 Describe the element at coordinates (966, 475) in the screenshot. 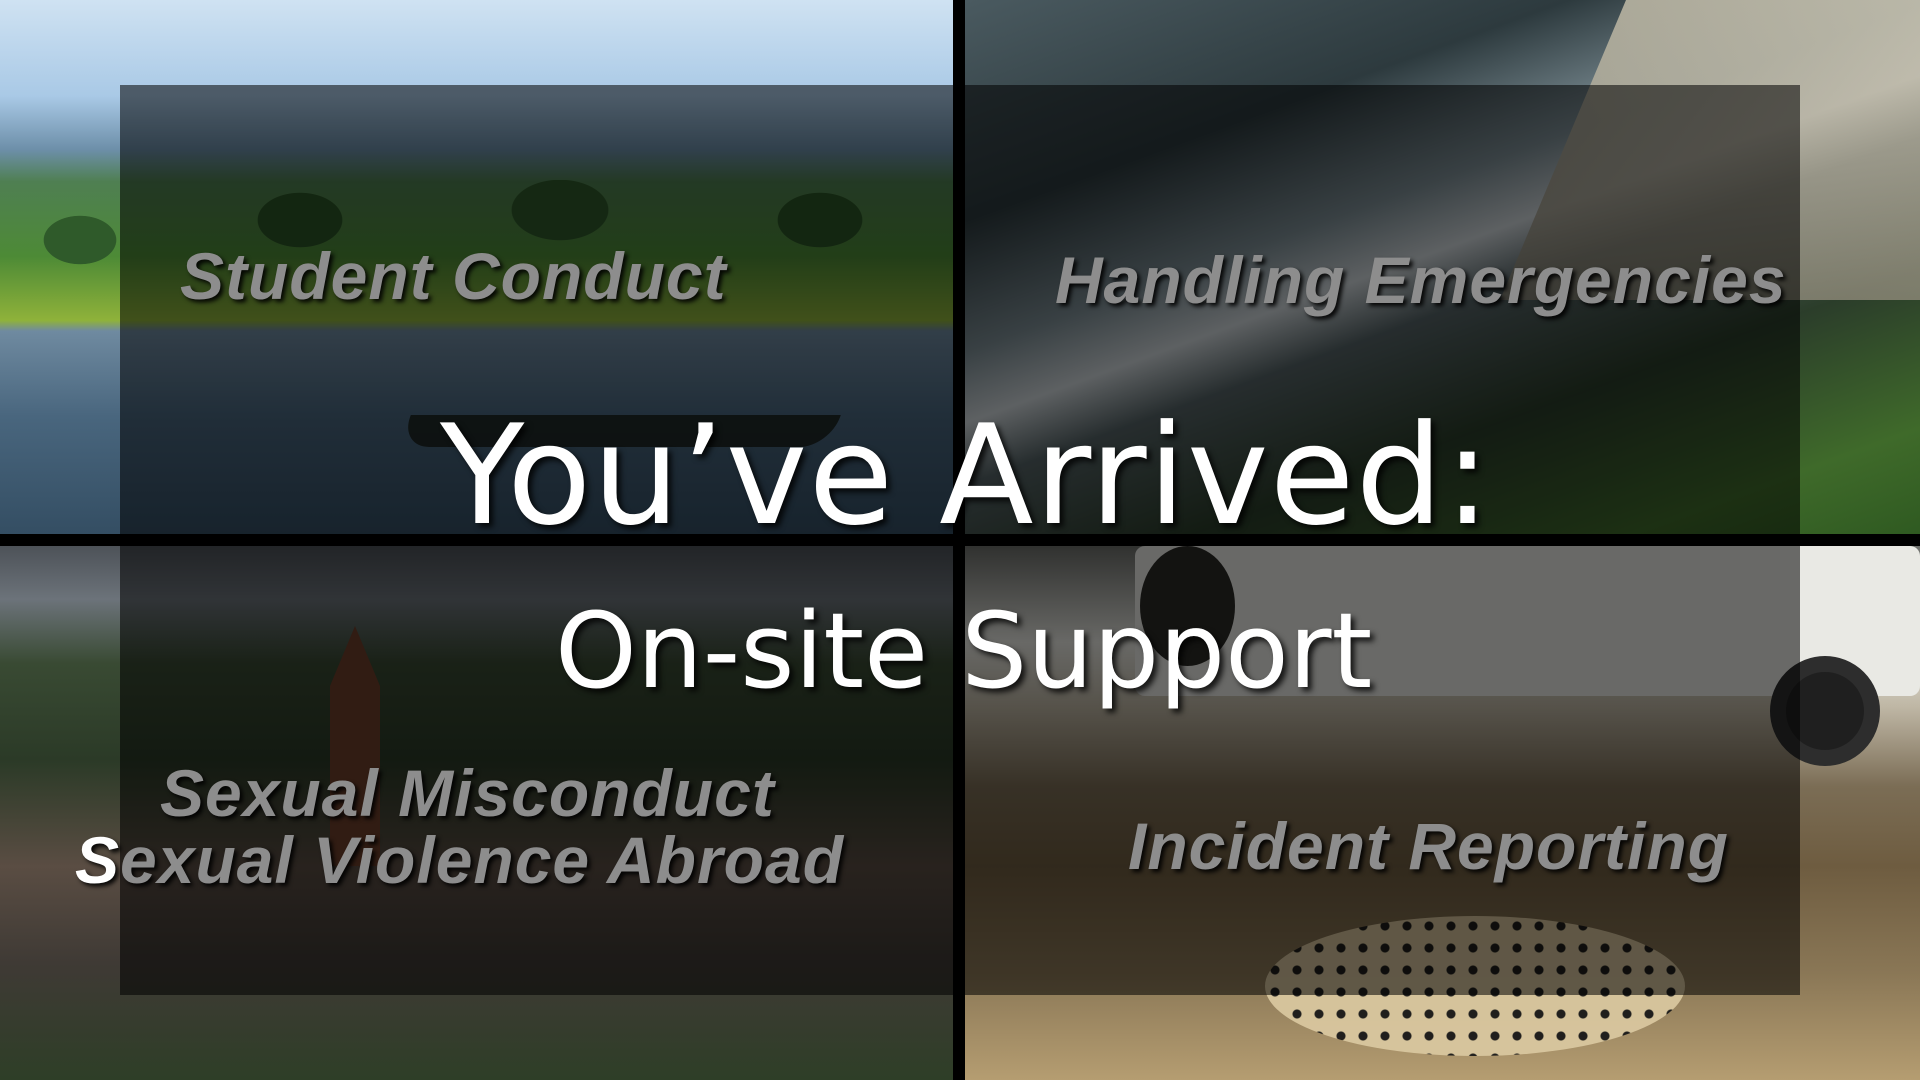

I see `slide-title: You’ve Arrived:` at that location.